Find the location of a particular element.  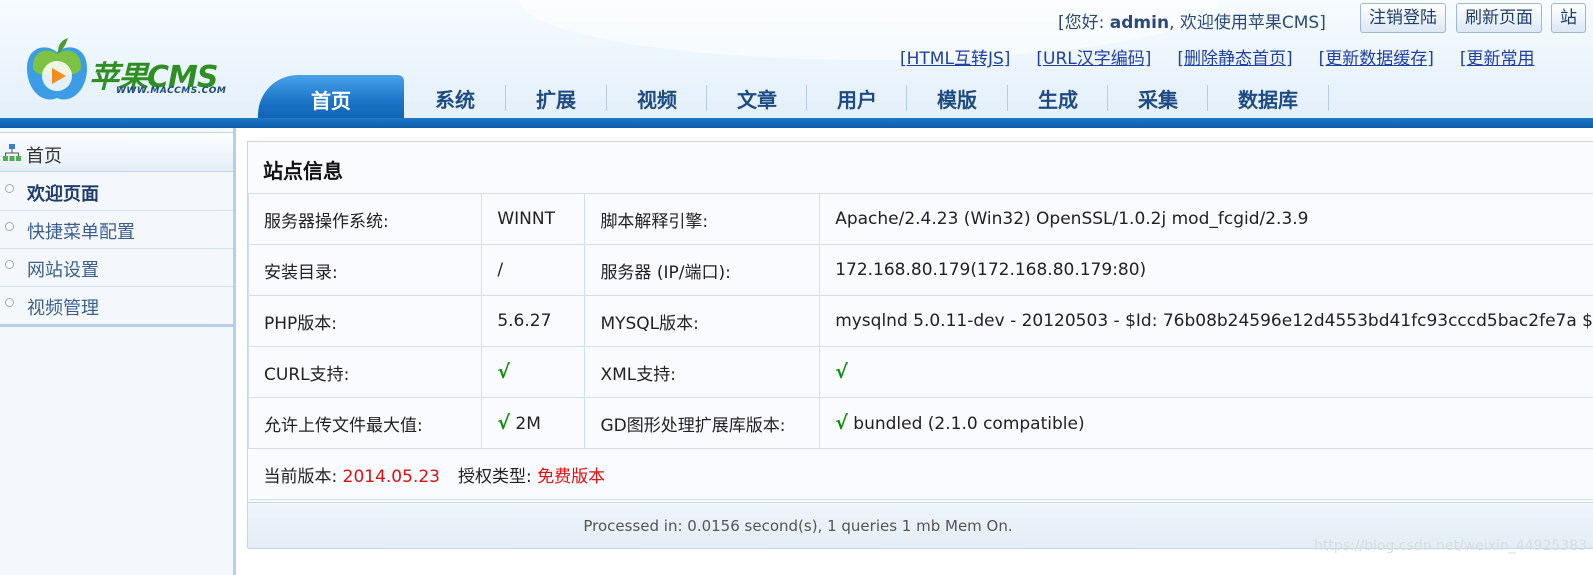

panel-title: 站点信息 is located at coordinates (303, 171).